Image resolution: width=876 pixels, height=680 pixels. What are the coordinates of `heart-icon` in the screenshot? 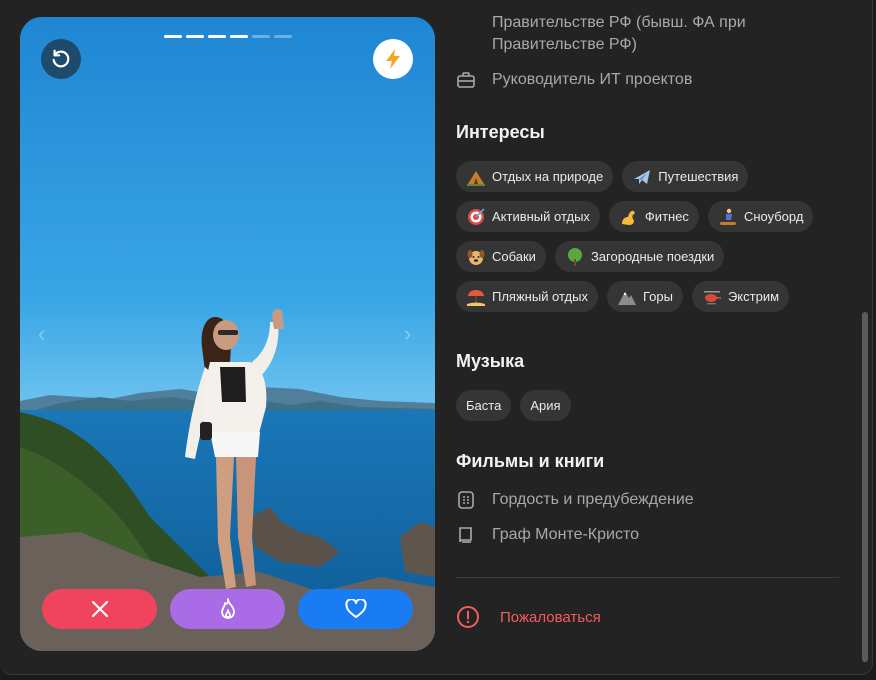 It's located at (355, 608).